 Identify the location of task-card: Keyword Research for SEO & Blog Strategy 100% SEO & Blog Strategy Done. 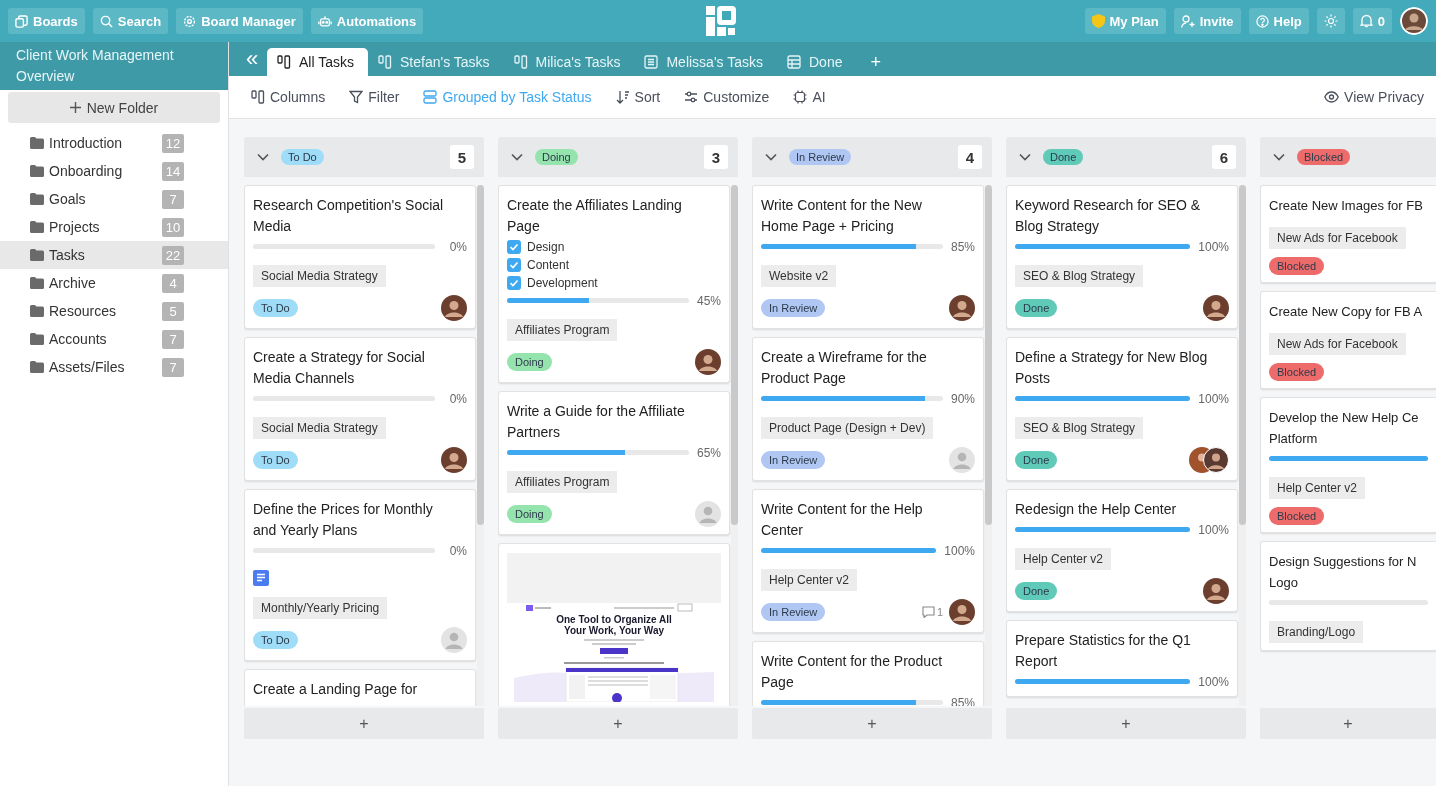
(1122, 257).